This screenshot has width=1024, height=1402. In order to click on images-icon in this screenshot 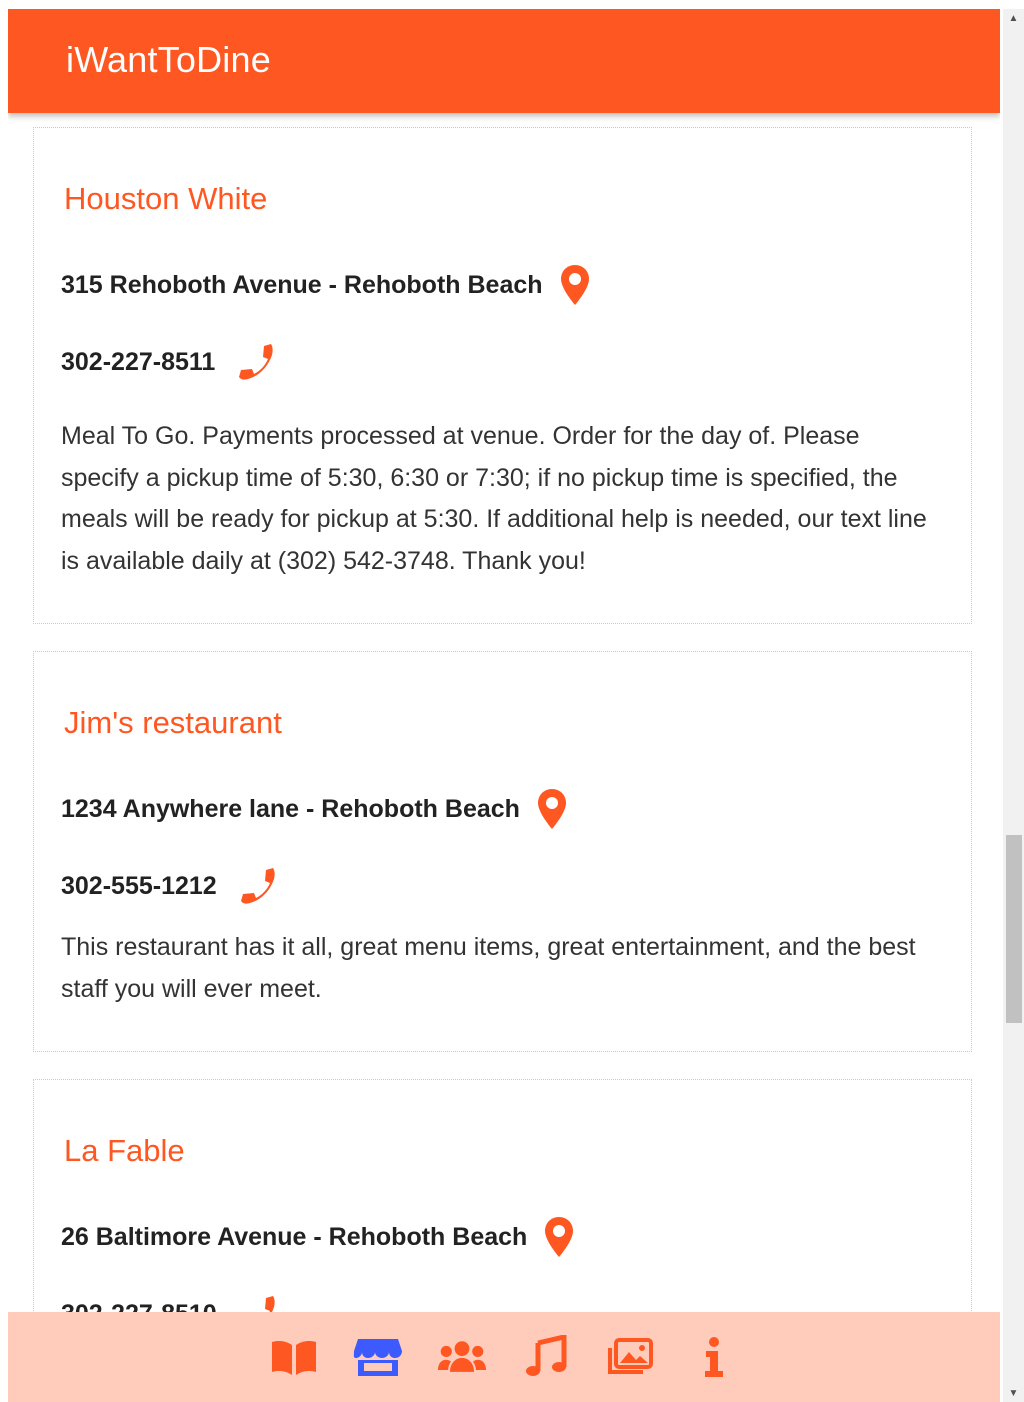, I will do `click(630, 1357)`.